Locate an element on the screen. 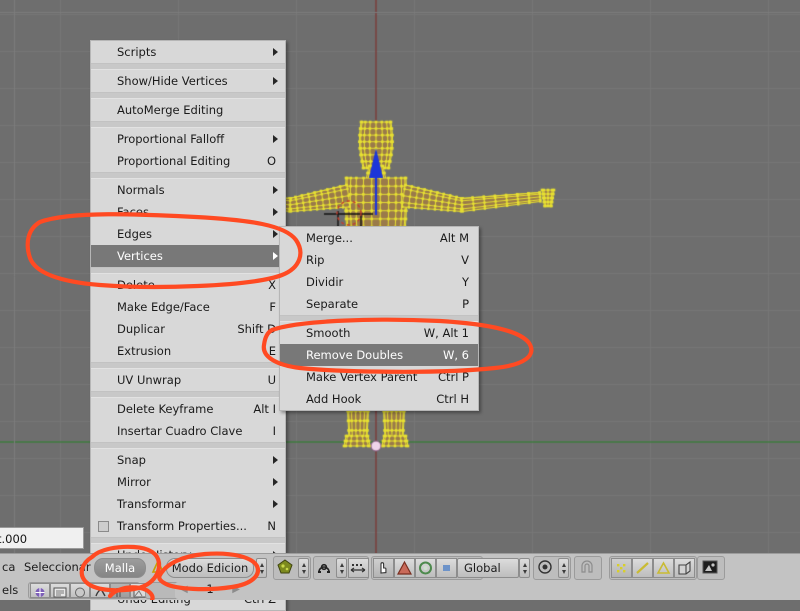  view-layout-icon is located at coordinates (358, 568).